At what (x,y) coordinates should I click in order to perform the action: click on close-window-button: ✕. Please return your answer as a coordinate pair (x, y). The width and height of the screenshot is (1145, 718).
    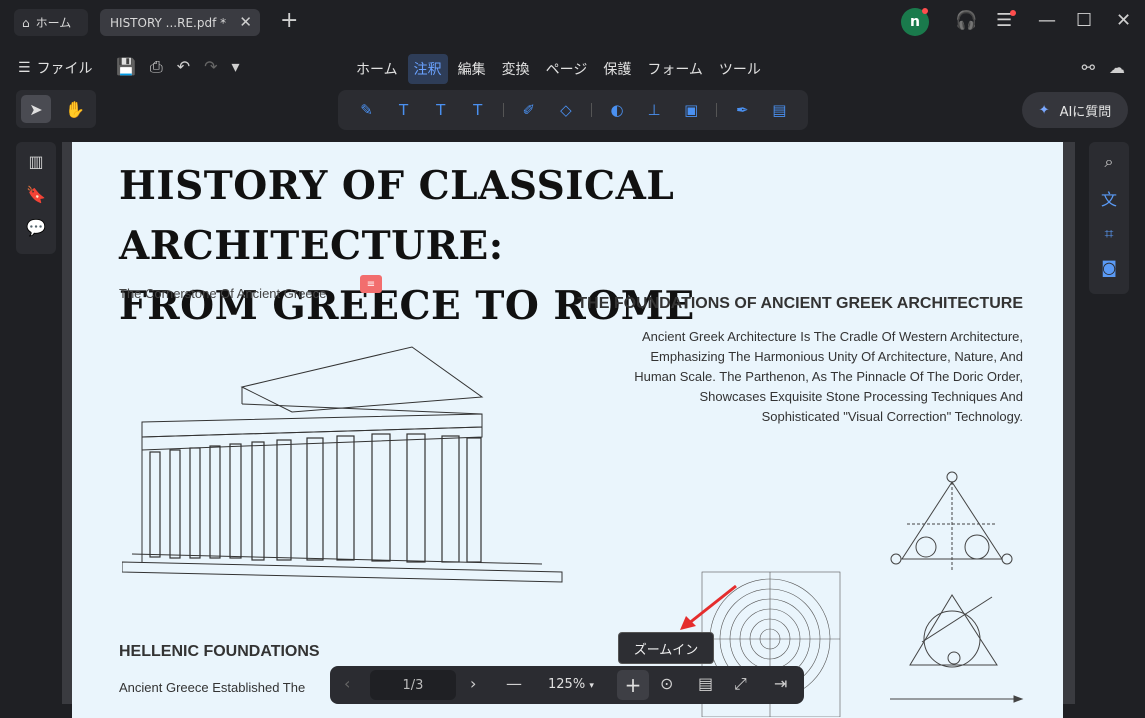
    Looking at the image, I should click on (1123, 20).